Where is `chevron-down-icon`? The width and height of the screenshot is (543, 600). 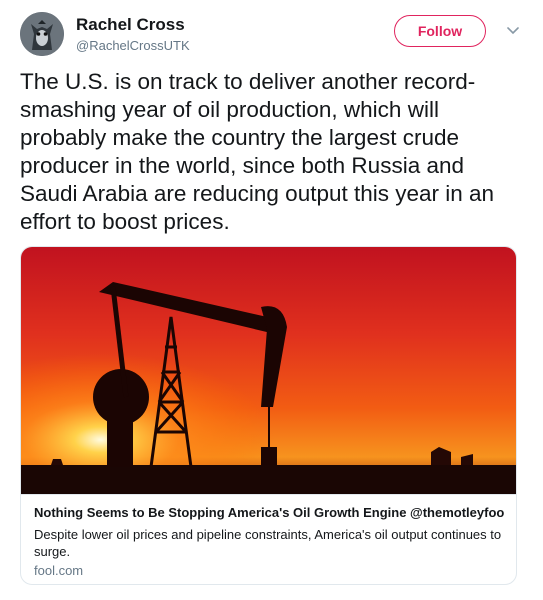
chevron-down-icon is located at coordinates (513, 31).